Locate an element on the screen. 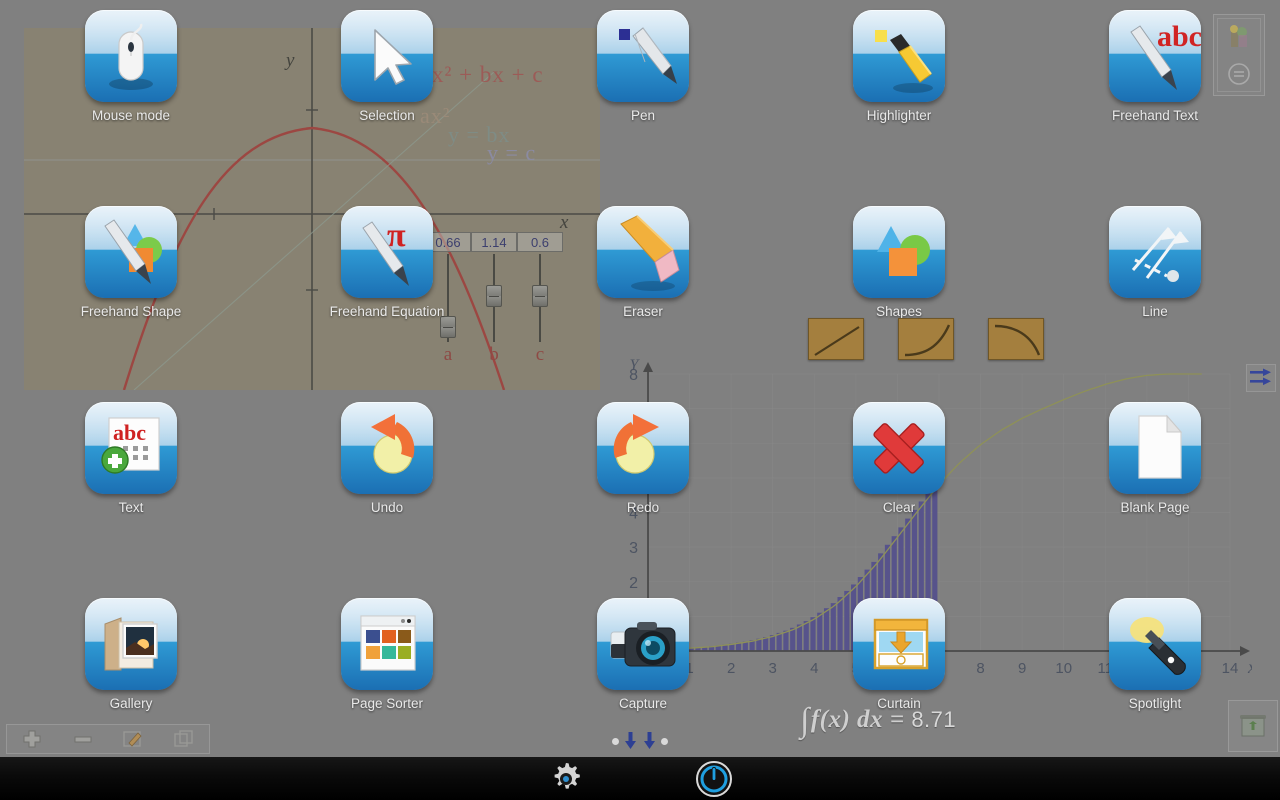 This screenshot has width=1280, height=800. tool-curtain-label: Curtain is located at coordinates (899, 703).